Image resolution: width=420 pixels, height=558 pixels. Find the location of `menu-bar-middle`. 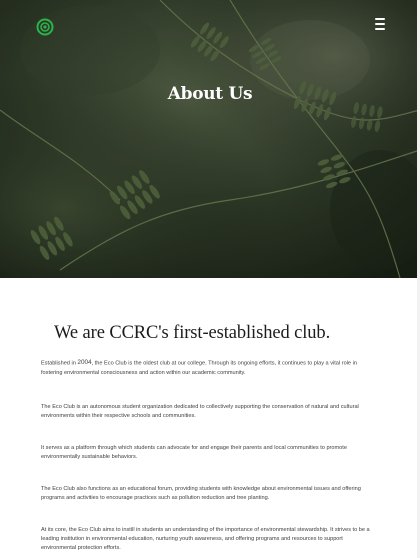

menu-bar-middle is located at coordinates (380, 24).